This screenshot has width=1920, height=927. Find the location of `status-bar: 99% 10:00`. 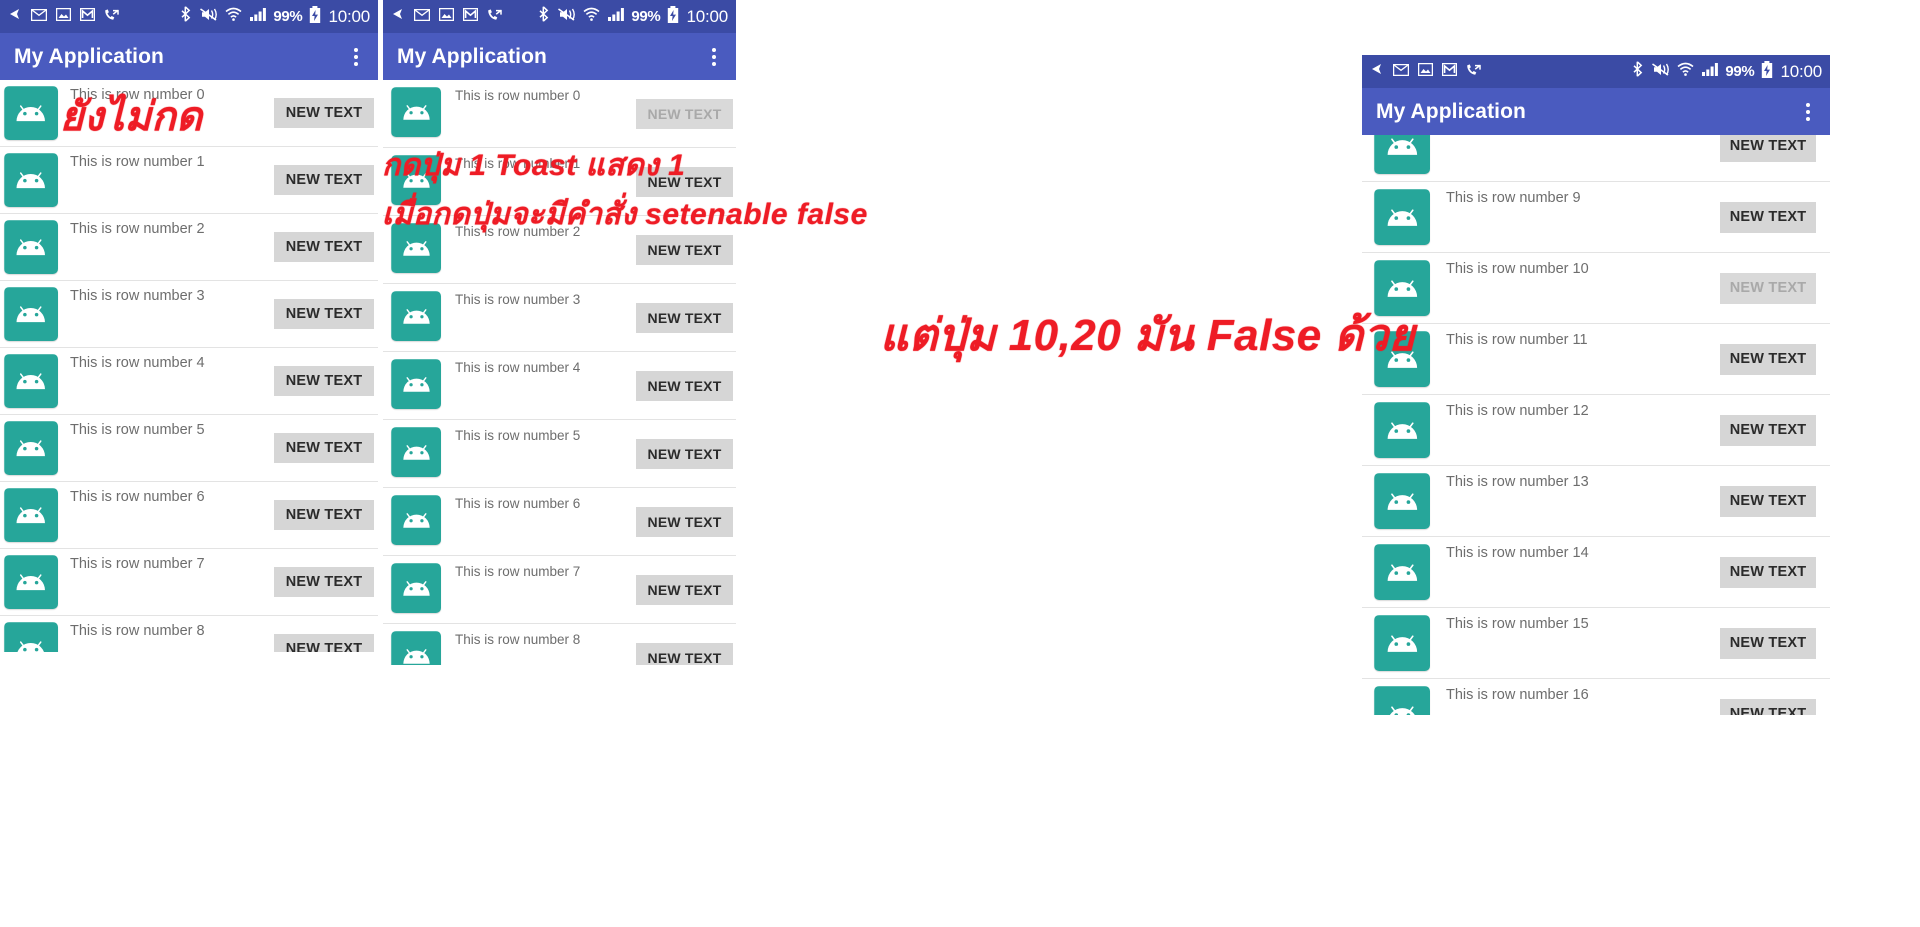

status-bar: 99% 10:00 is located at coordinates (189, 16).